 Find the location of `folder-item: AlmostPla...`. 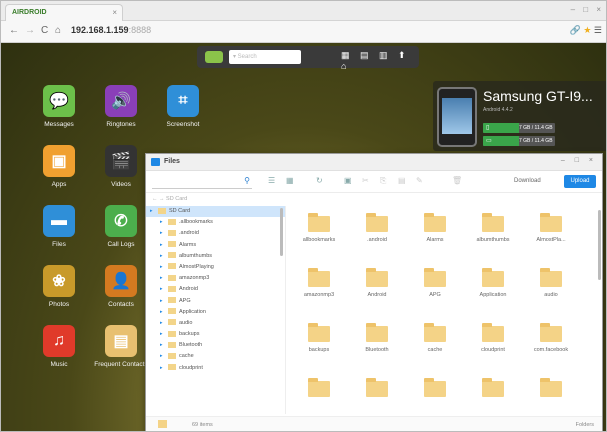

folder-item: AlmostPla... is located at coordinates (551, 228).